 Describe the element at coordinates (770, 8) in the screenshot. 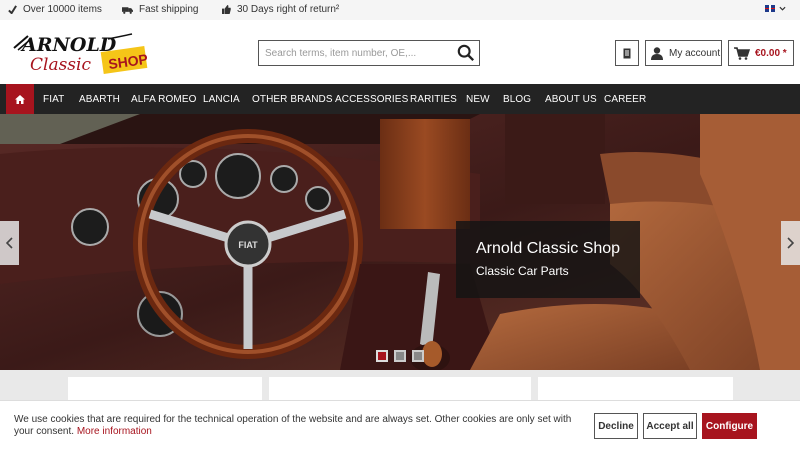

I see `uk-flag-icon` at that location.